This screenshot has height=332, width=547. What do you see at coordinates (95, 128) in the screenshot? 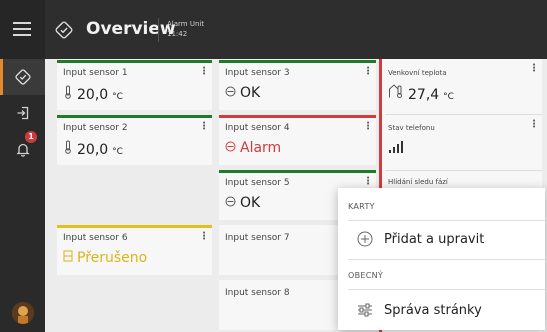
I see `card-title: Input sensor 2` at bounding box center [95, 128].